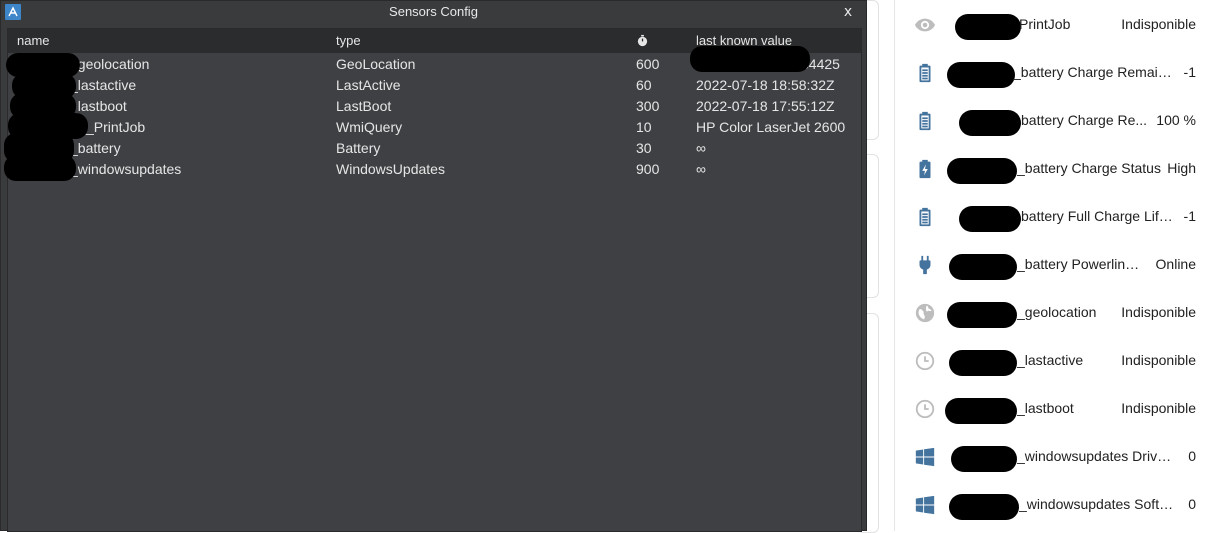 The height and width of the screenshot is (533, 1215). What do you see at coordinates (1055, 313) in the screenshot?
I see `entity-row-geolocation: _geolocation Indisponible` at bounding box center [1055, 313].